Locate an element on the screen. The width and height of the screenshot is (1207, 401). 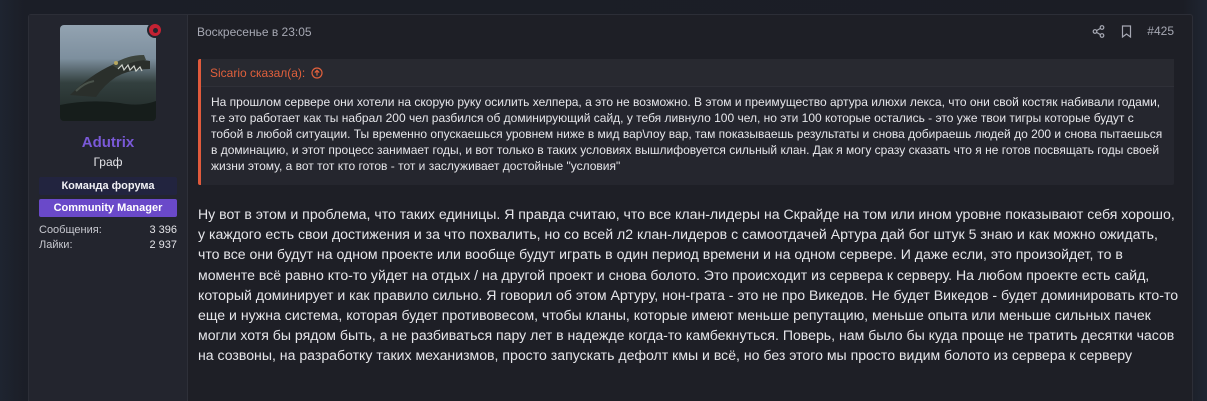
banner-community-manager: Community Manager is located at coordinates (108, 208).